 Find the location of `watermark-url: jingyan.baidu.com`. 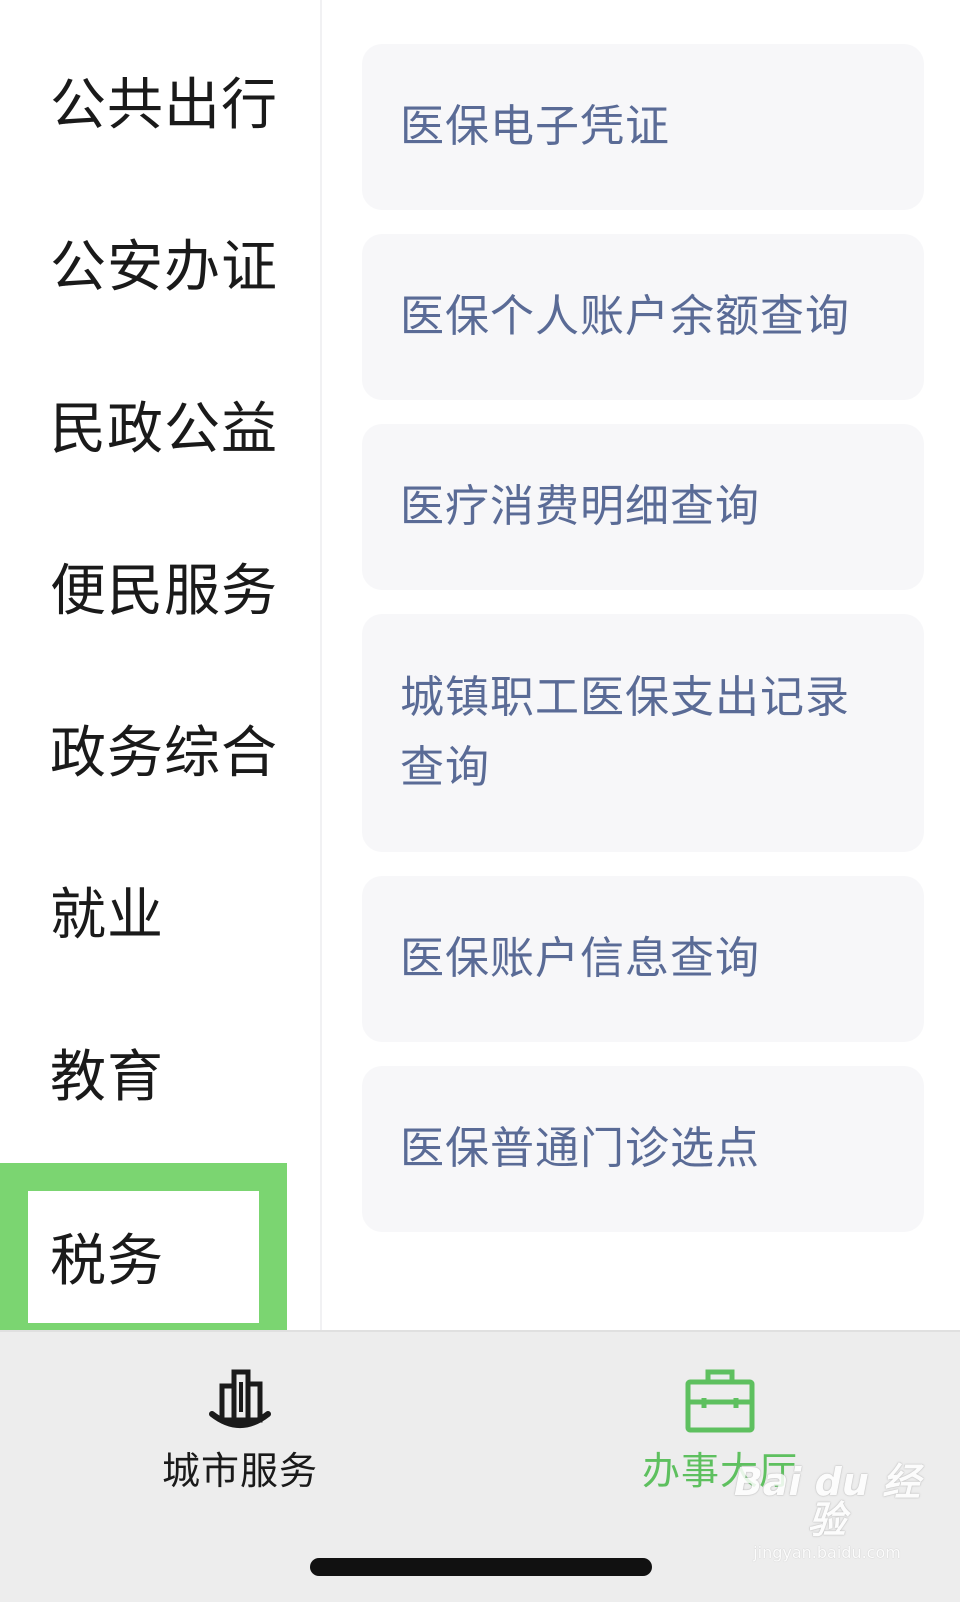

watermark-url: jingyan.baidu.com is located at coordinates (827, 1552).